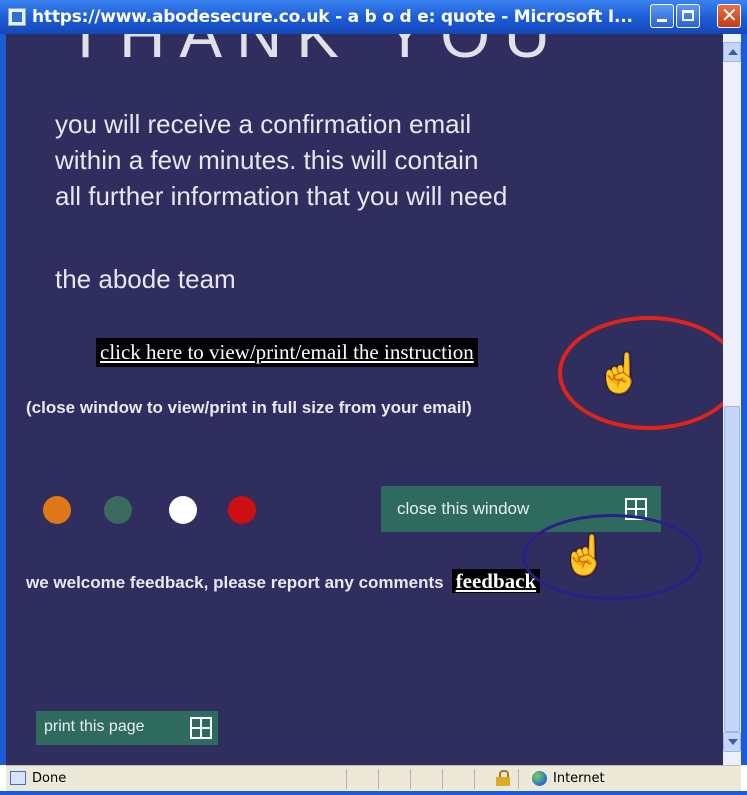 This screenshot has width=747, height=795. Describe the element at coordinates (373, 778) in the screenshot. I see `status-bar: Done Internet` at that location.